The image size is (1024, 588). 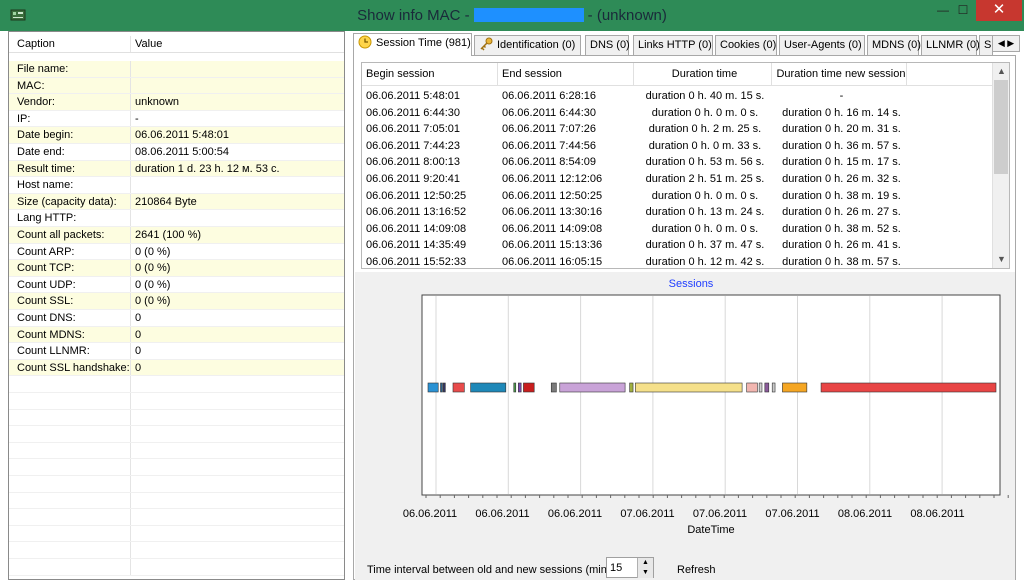 What do you see at coordinates (566, 74) in the screenshot?
I see `column-end-session: End session` at bounding box center [566, 74].